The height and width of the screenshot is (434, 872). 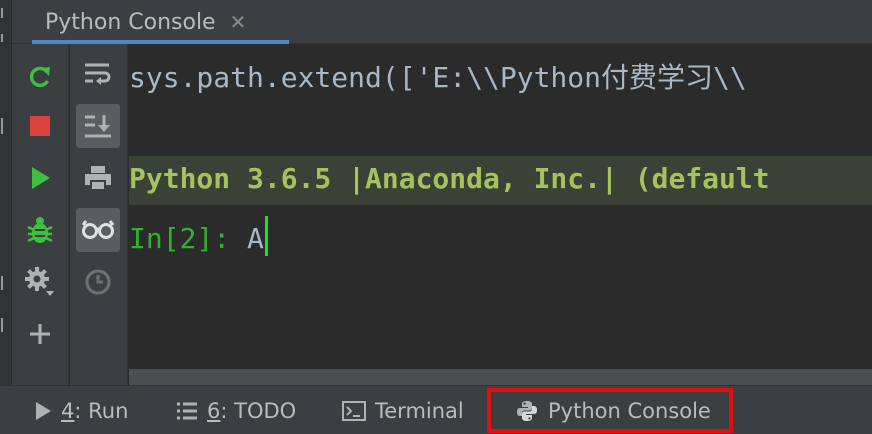 I want to click on soft-wrap-icon, so click(x=98, y=74).